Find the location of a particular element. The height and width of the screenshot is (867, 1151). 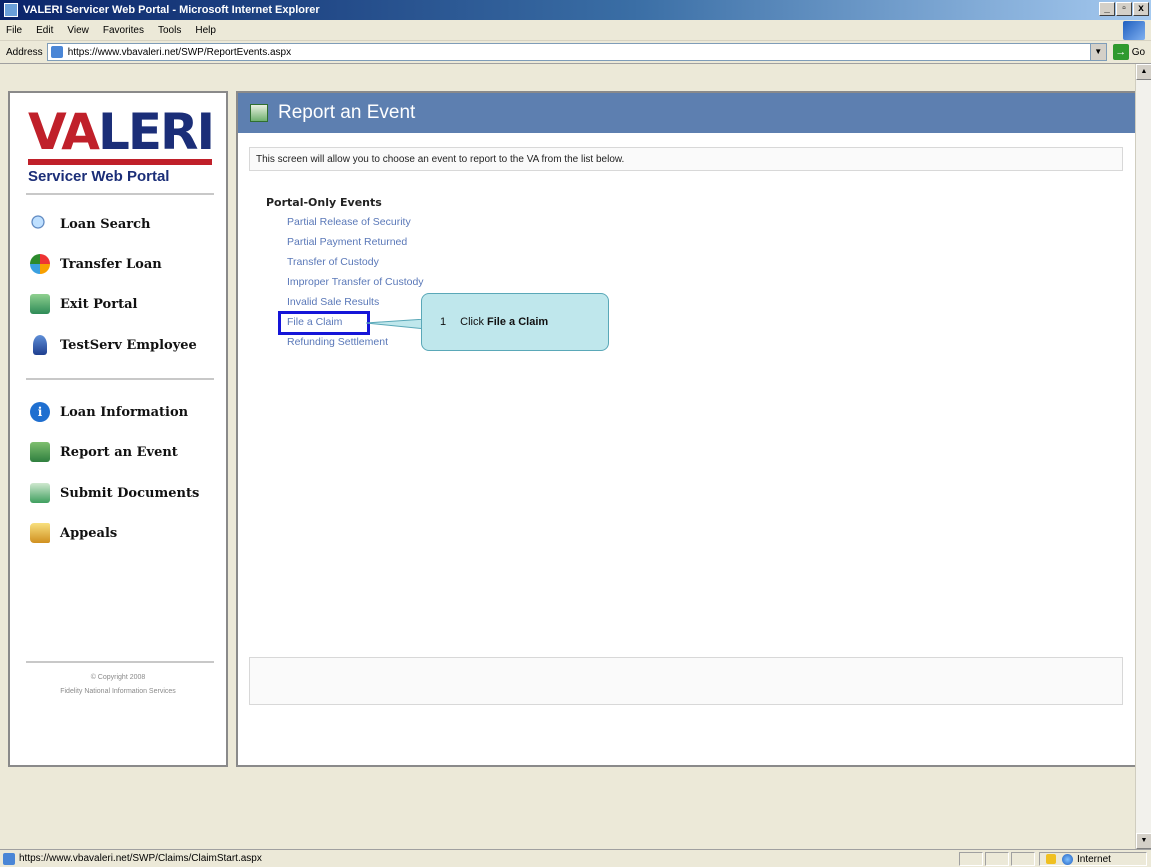

sidebar-item-loan-search: Loan Search is located at coordinates (90, 224).